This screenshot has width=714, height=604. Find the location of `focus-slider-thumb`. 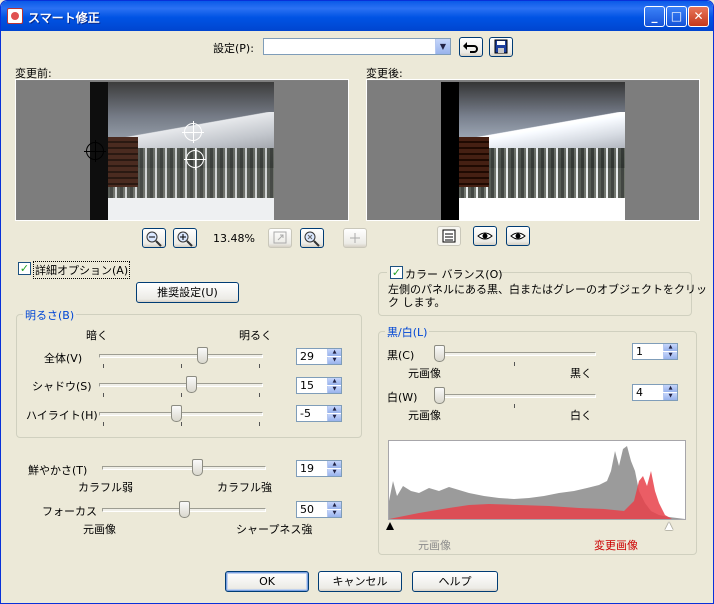

focus-slider-thumb is located at coordinates (184, 509).